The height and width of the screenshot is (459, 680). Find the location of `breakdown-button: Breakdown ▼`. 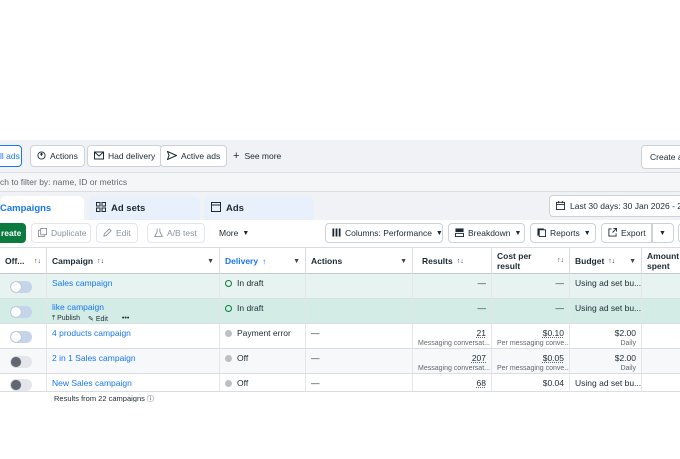

breakdown-button: Breakdown ▼ is located at coordinates (486, 233).